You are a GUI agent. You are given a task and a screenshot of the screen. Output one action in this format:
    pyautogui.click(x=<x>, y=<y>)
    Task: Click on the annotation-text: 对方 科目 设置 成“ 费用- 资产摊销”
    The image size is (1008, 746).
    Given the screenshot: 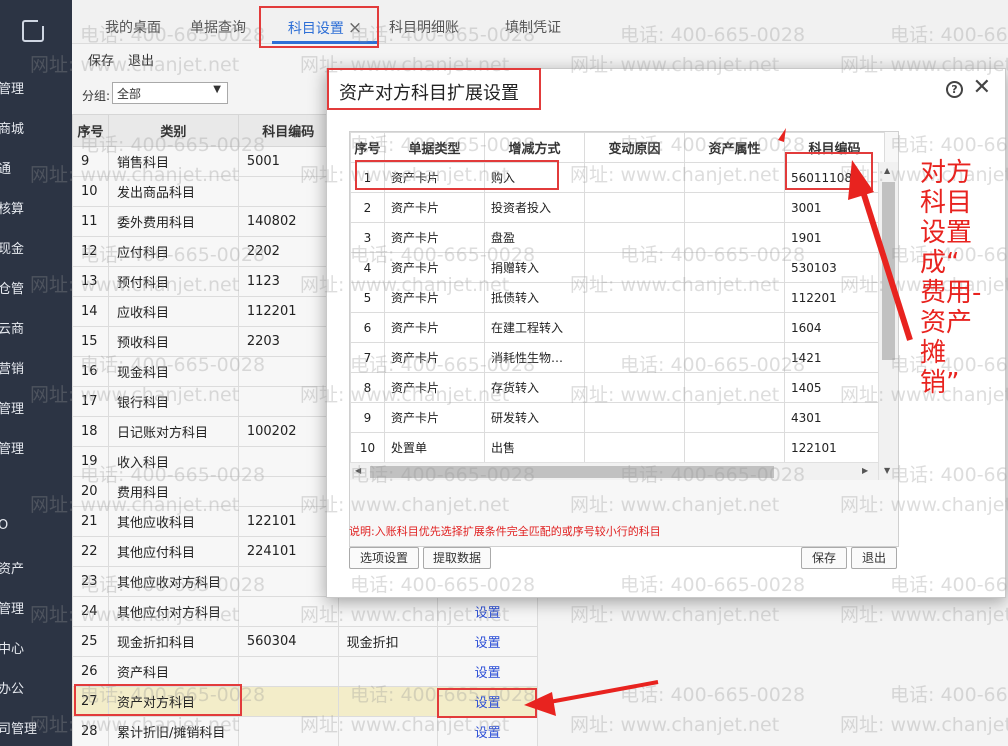 What is the action you would take?
    pyautogui.click(x=955, y=278)
    